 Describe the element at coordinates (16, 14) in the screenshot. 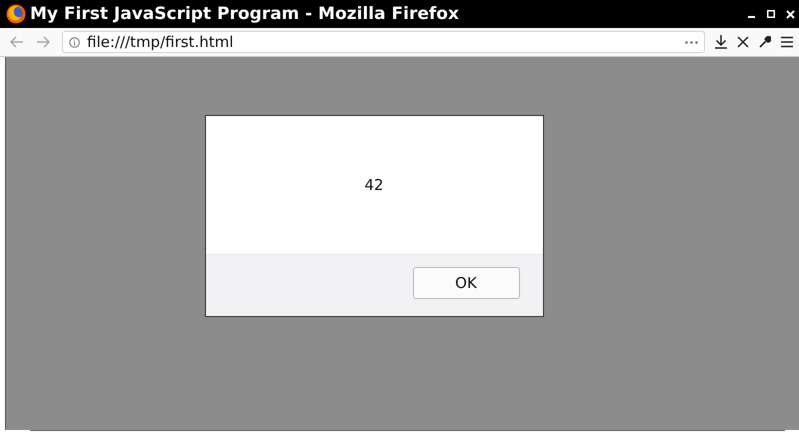

I see `browser-logo-icon` at that location.